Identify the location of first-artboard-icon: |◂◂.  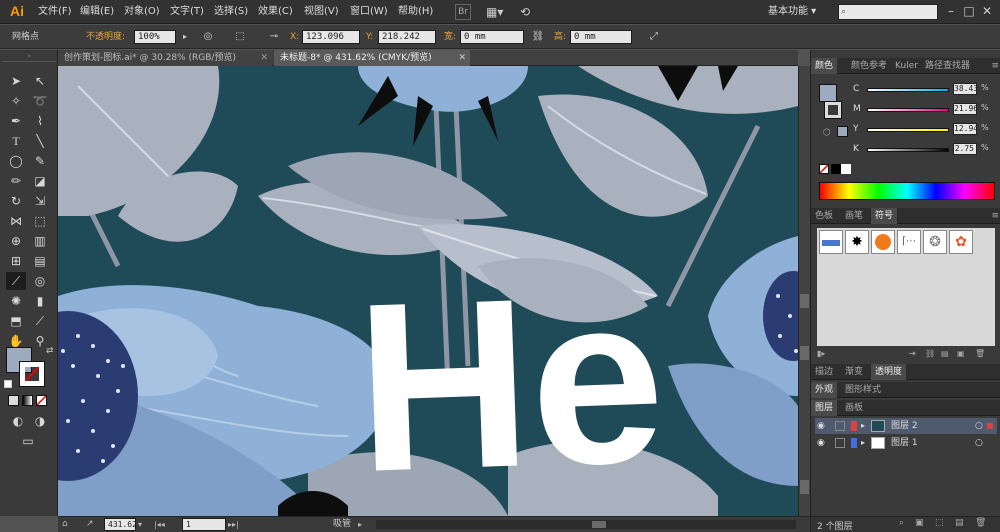
(165, 524).